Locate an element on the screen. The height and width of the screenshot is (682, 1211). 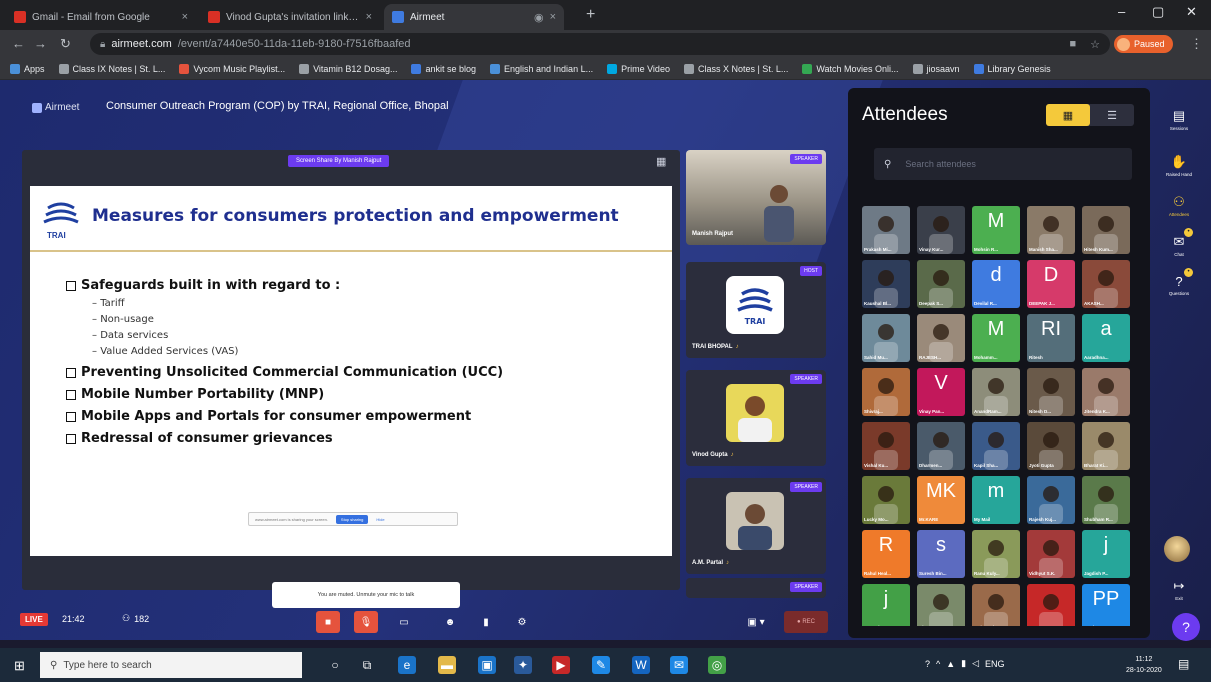
lang-label: ENG is located at coordinates (995, 664).